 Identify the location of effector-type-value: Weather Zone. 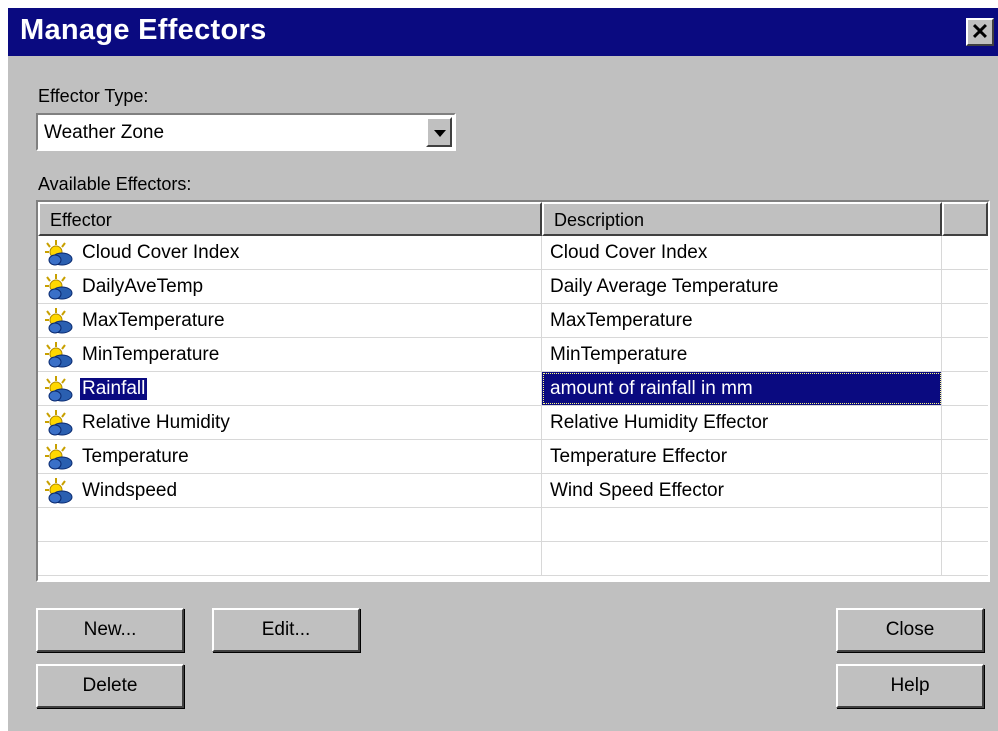
(104, 132).